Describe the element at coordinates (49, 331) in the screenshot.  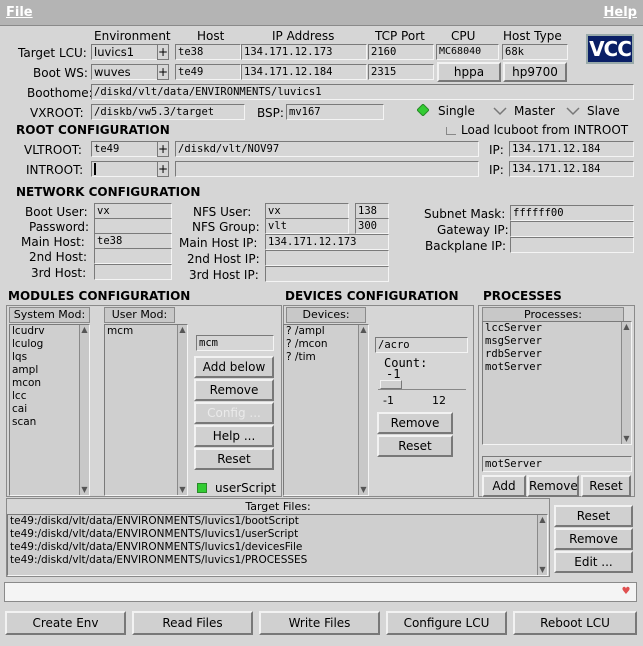
I see `system-mod-item: lcudrv` at that location.